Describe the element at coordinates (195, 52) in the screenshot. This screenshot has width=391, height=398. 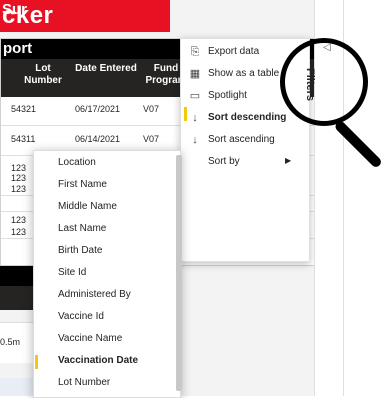
I see `export-icon: ⎘` at that location.